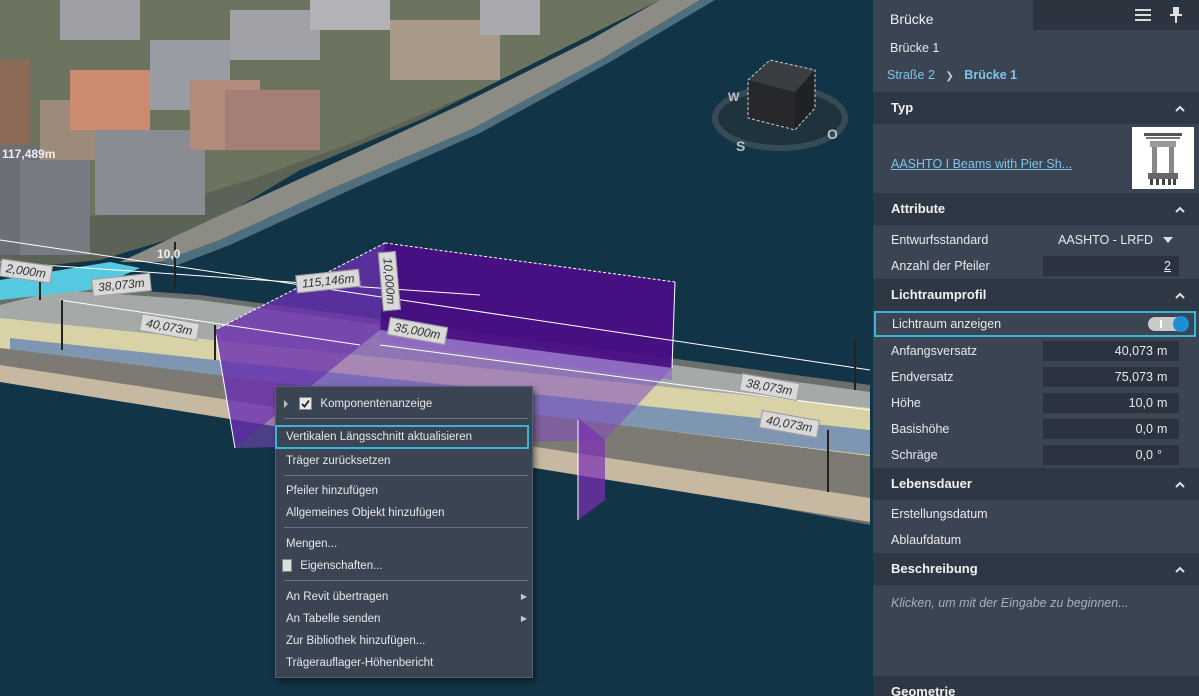 The image size is (1199, 696). I want to click on skew-field: 0,0 °, so click(1111, 455).